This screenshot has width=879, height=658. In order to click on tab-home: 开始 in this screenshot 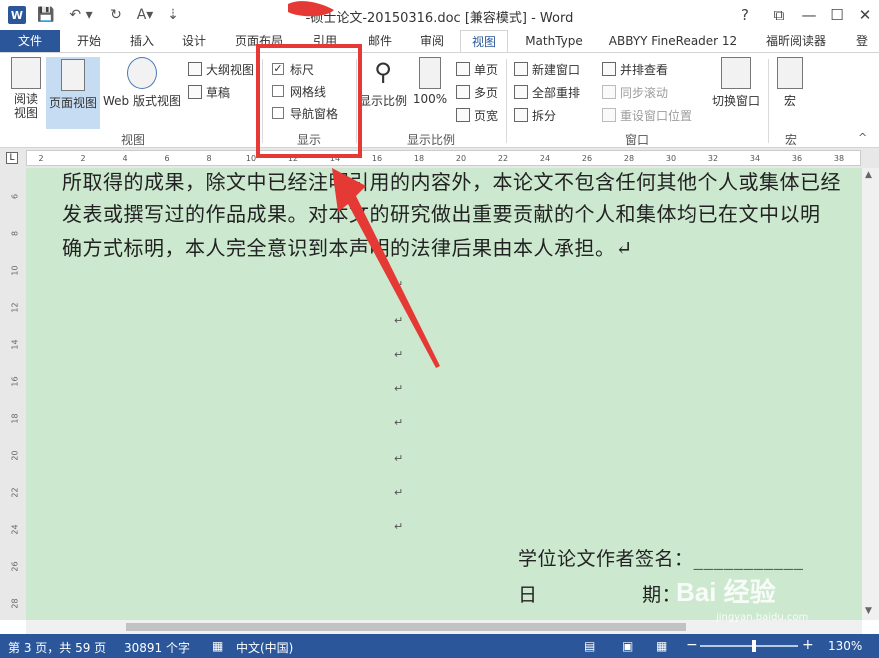, I will do `click(89, 41)`.